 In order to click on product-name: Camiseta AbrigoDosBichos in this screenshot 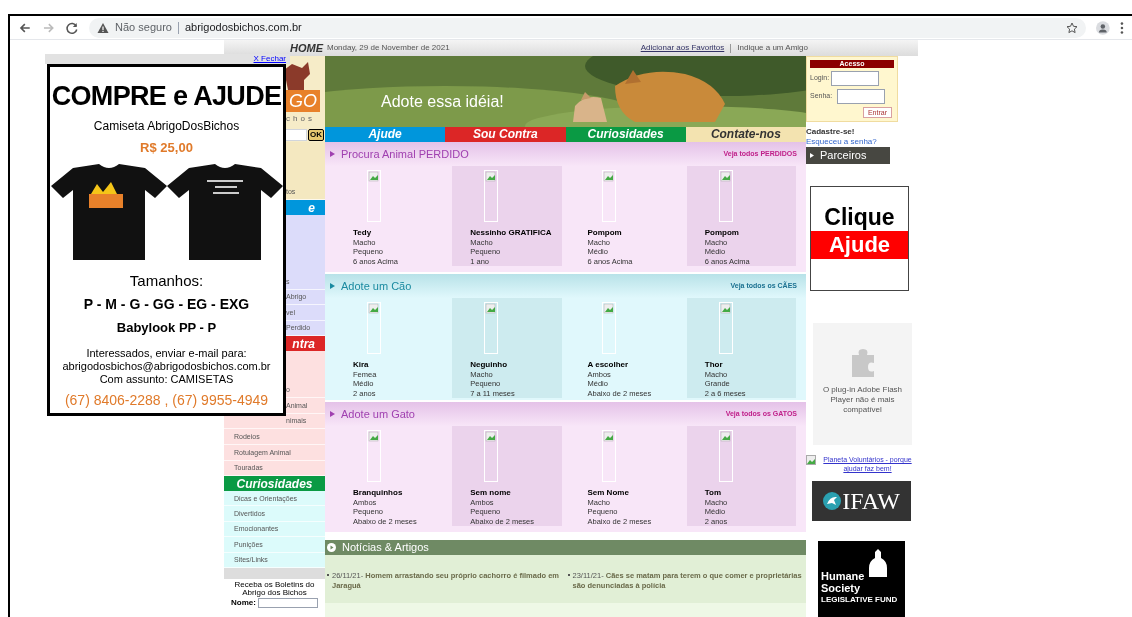, I will do `click(166, 126)`.